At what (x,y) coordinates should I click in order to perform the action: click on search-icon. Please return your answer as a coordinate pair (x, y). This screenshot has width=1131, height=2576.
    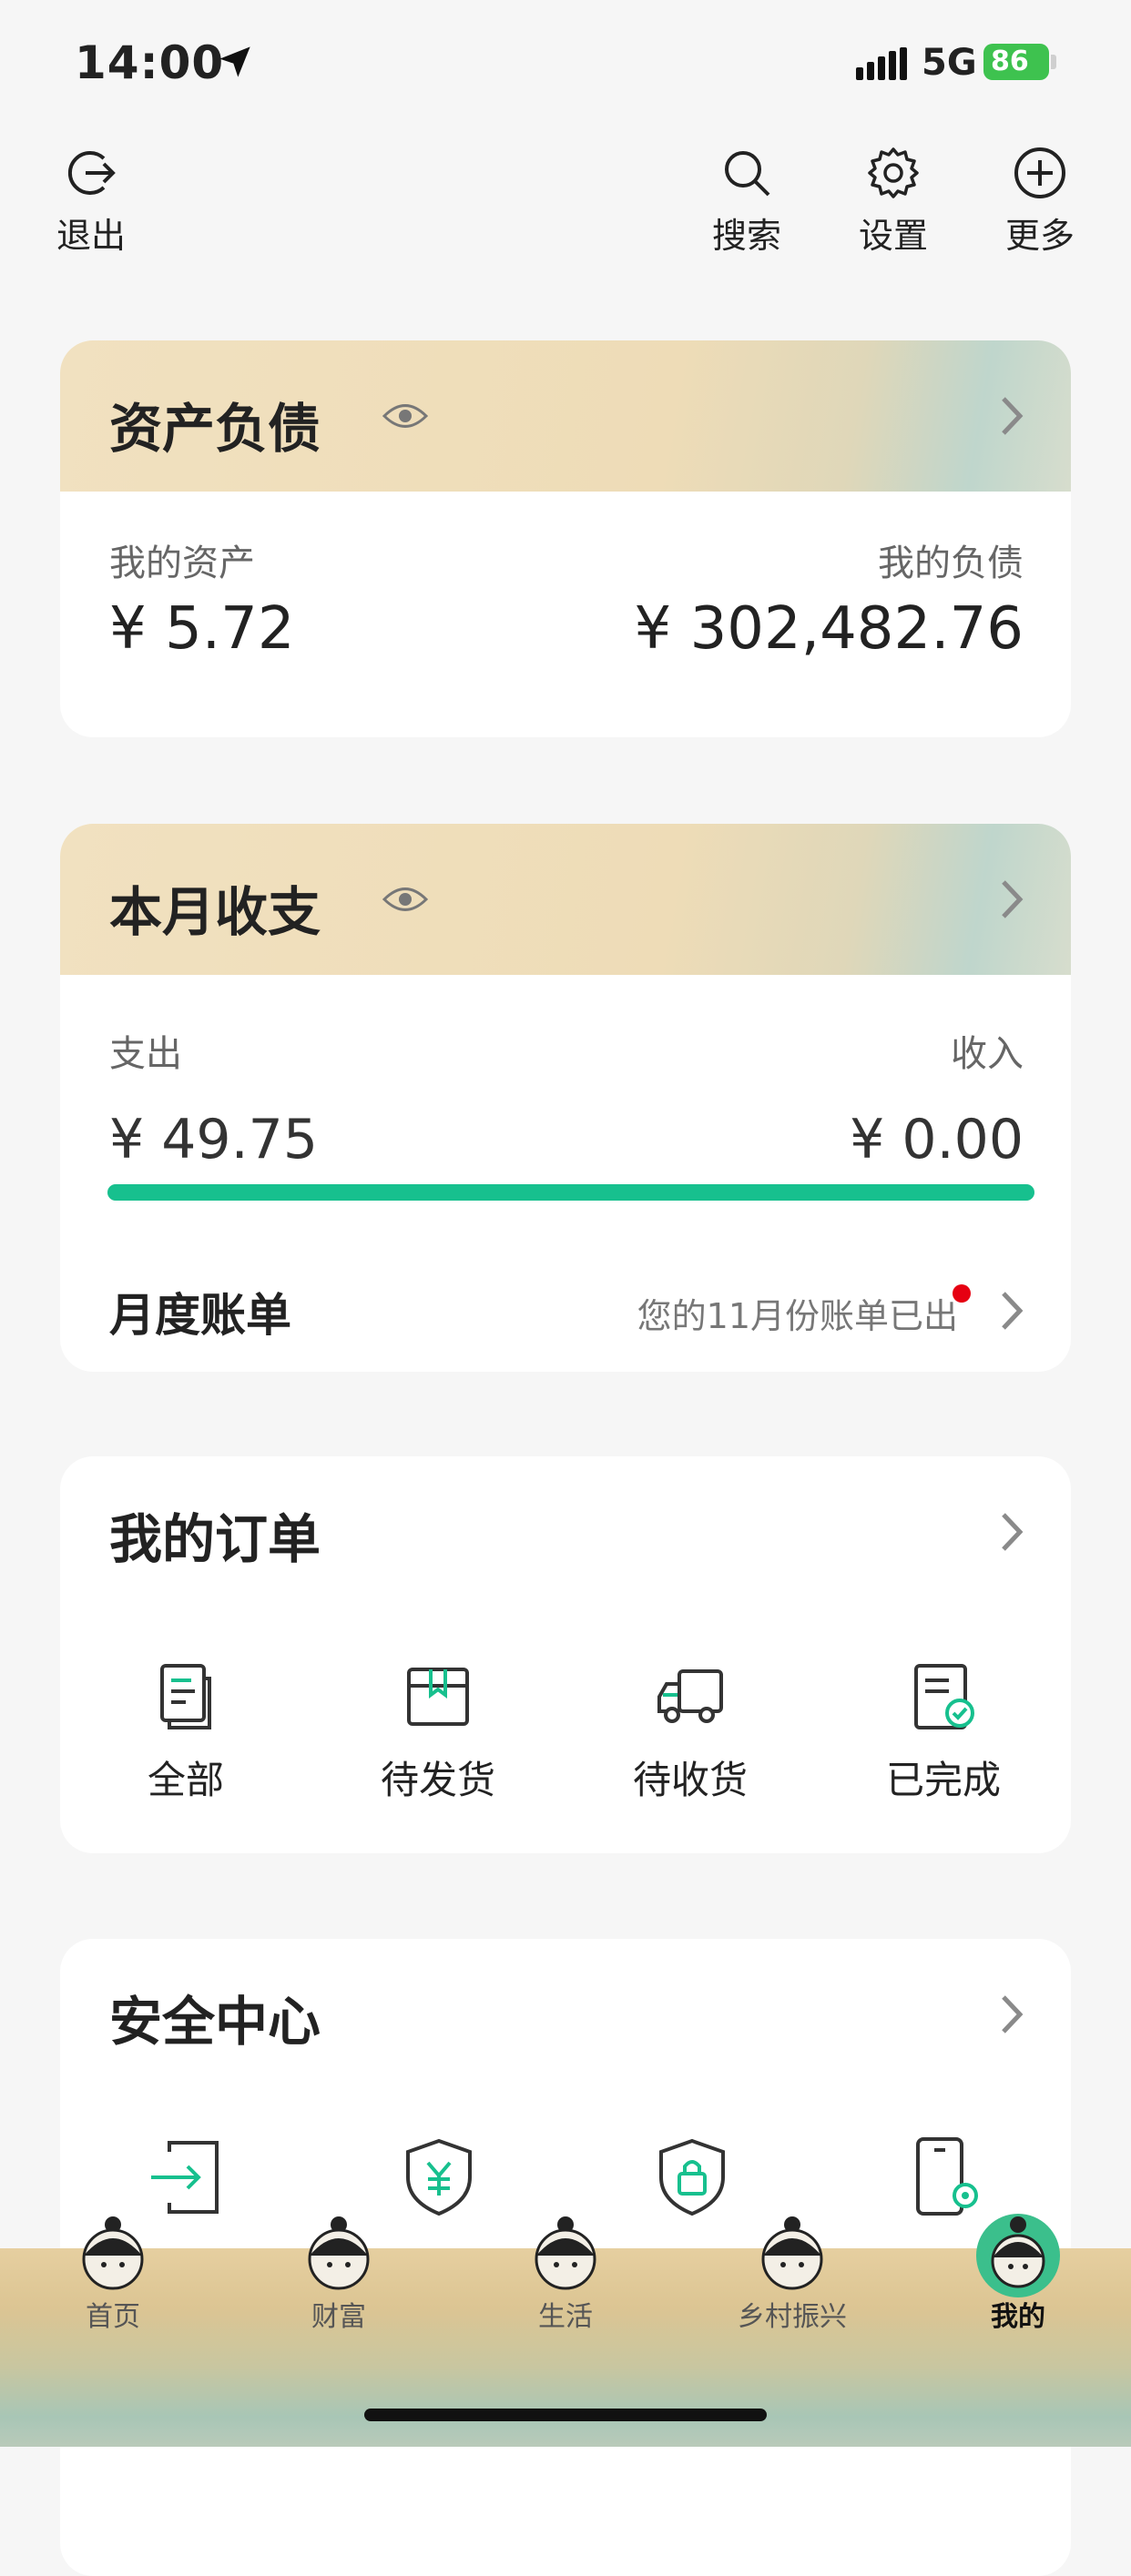
    Looking at the image, I should click on (748, 174).